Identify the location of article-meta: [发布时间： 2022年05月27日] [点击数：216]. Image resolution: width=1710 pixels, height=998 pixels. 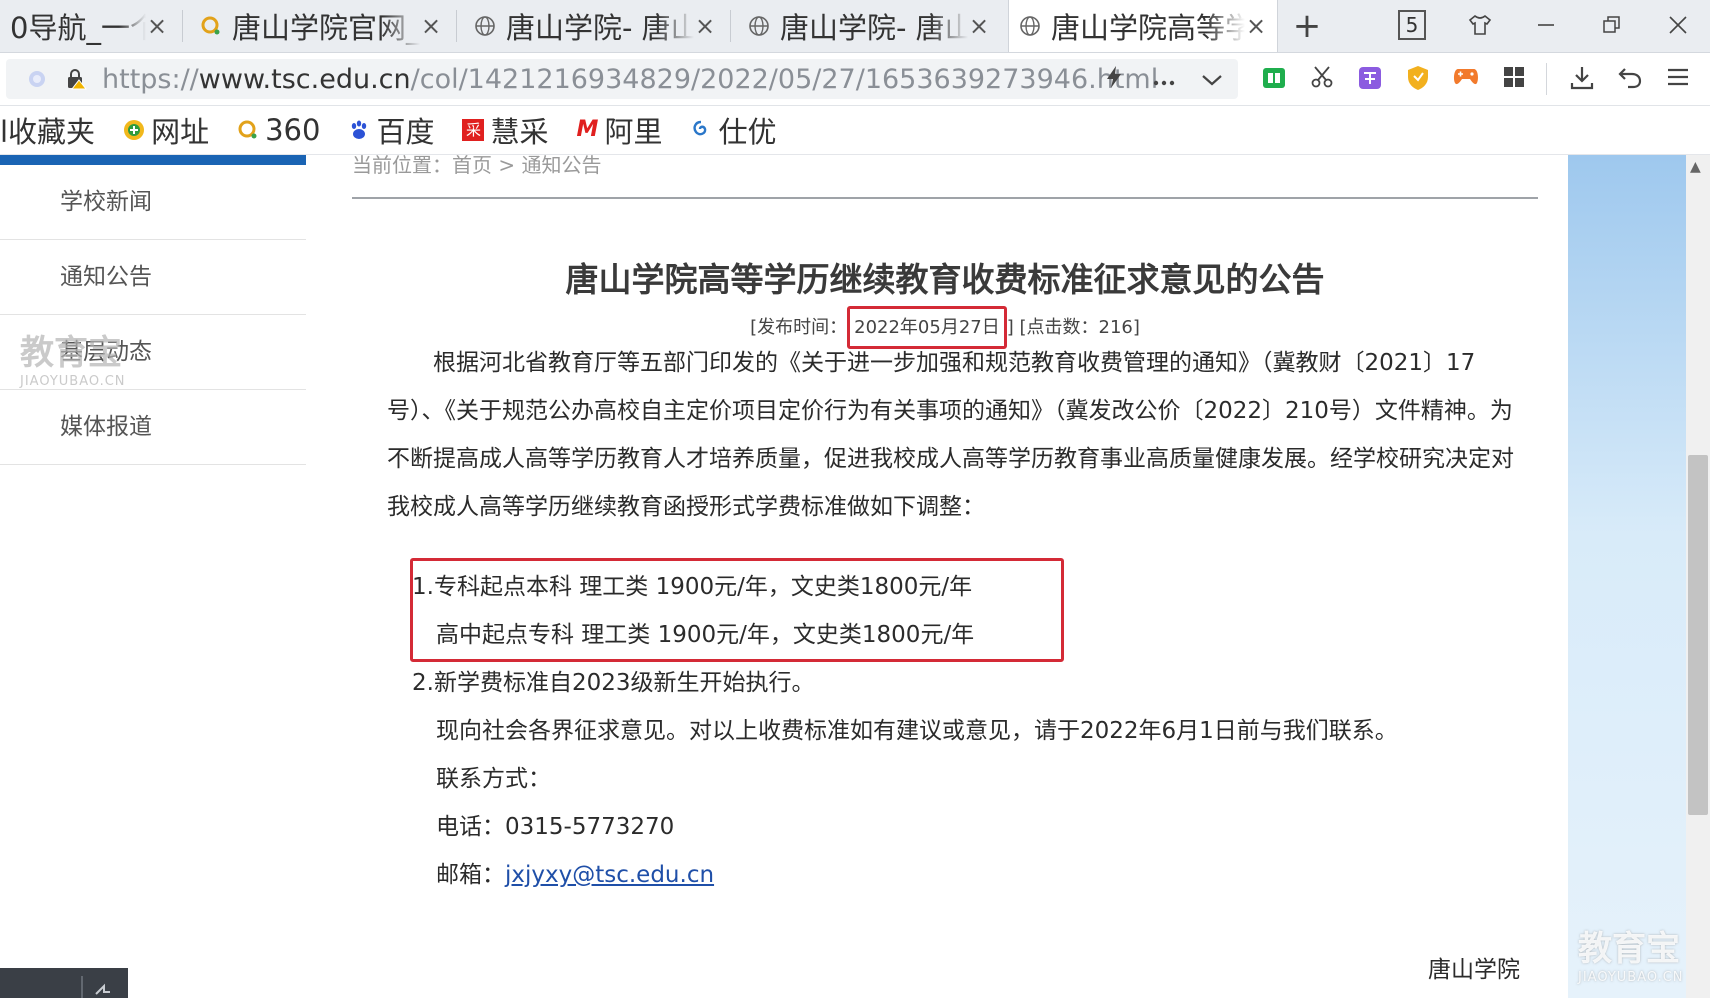
(945, 327).